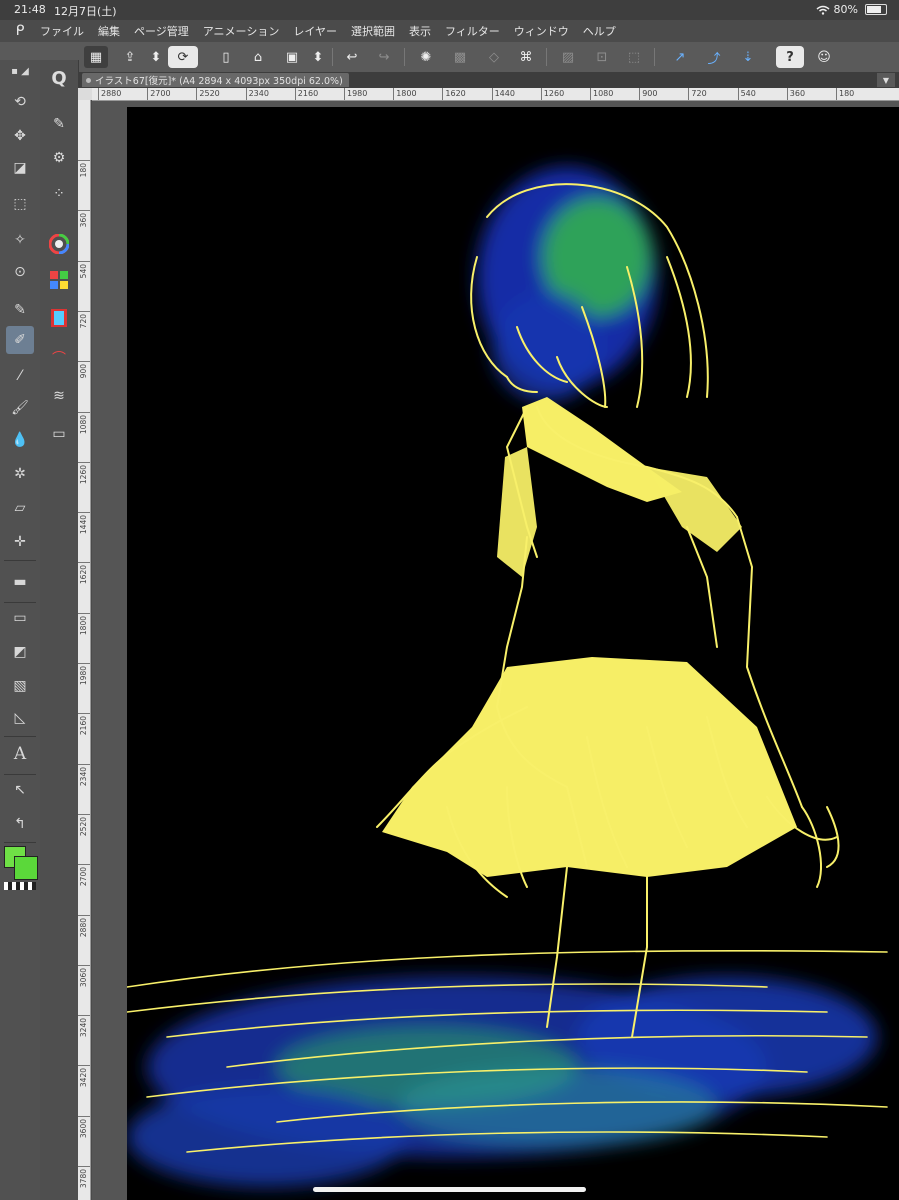  I want to click on tool-property-icon: ⚙, so click(59, 158).